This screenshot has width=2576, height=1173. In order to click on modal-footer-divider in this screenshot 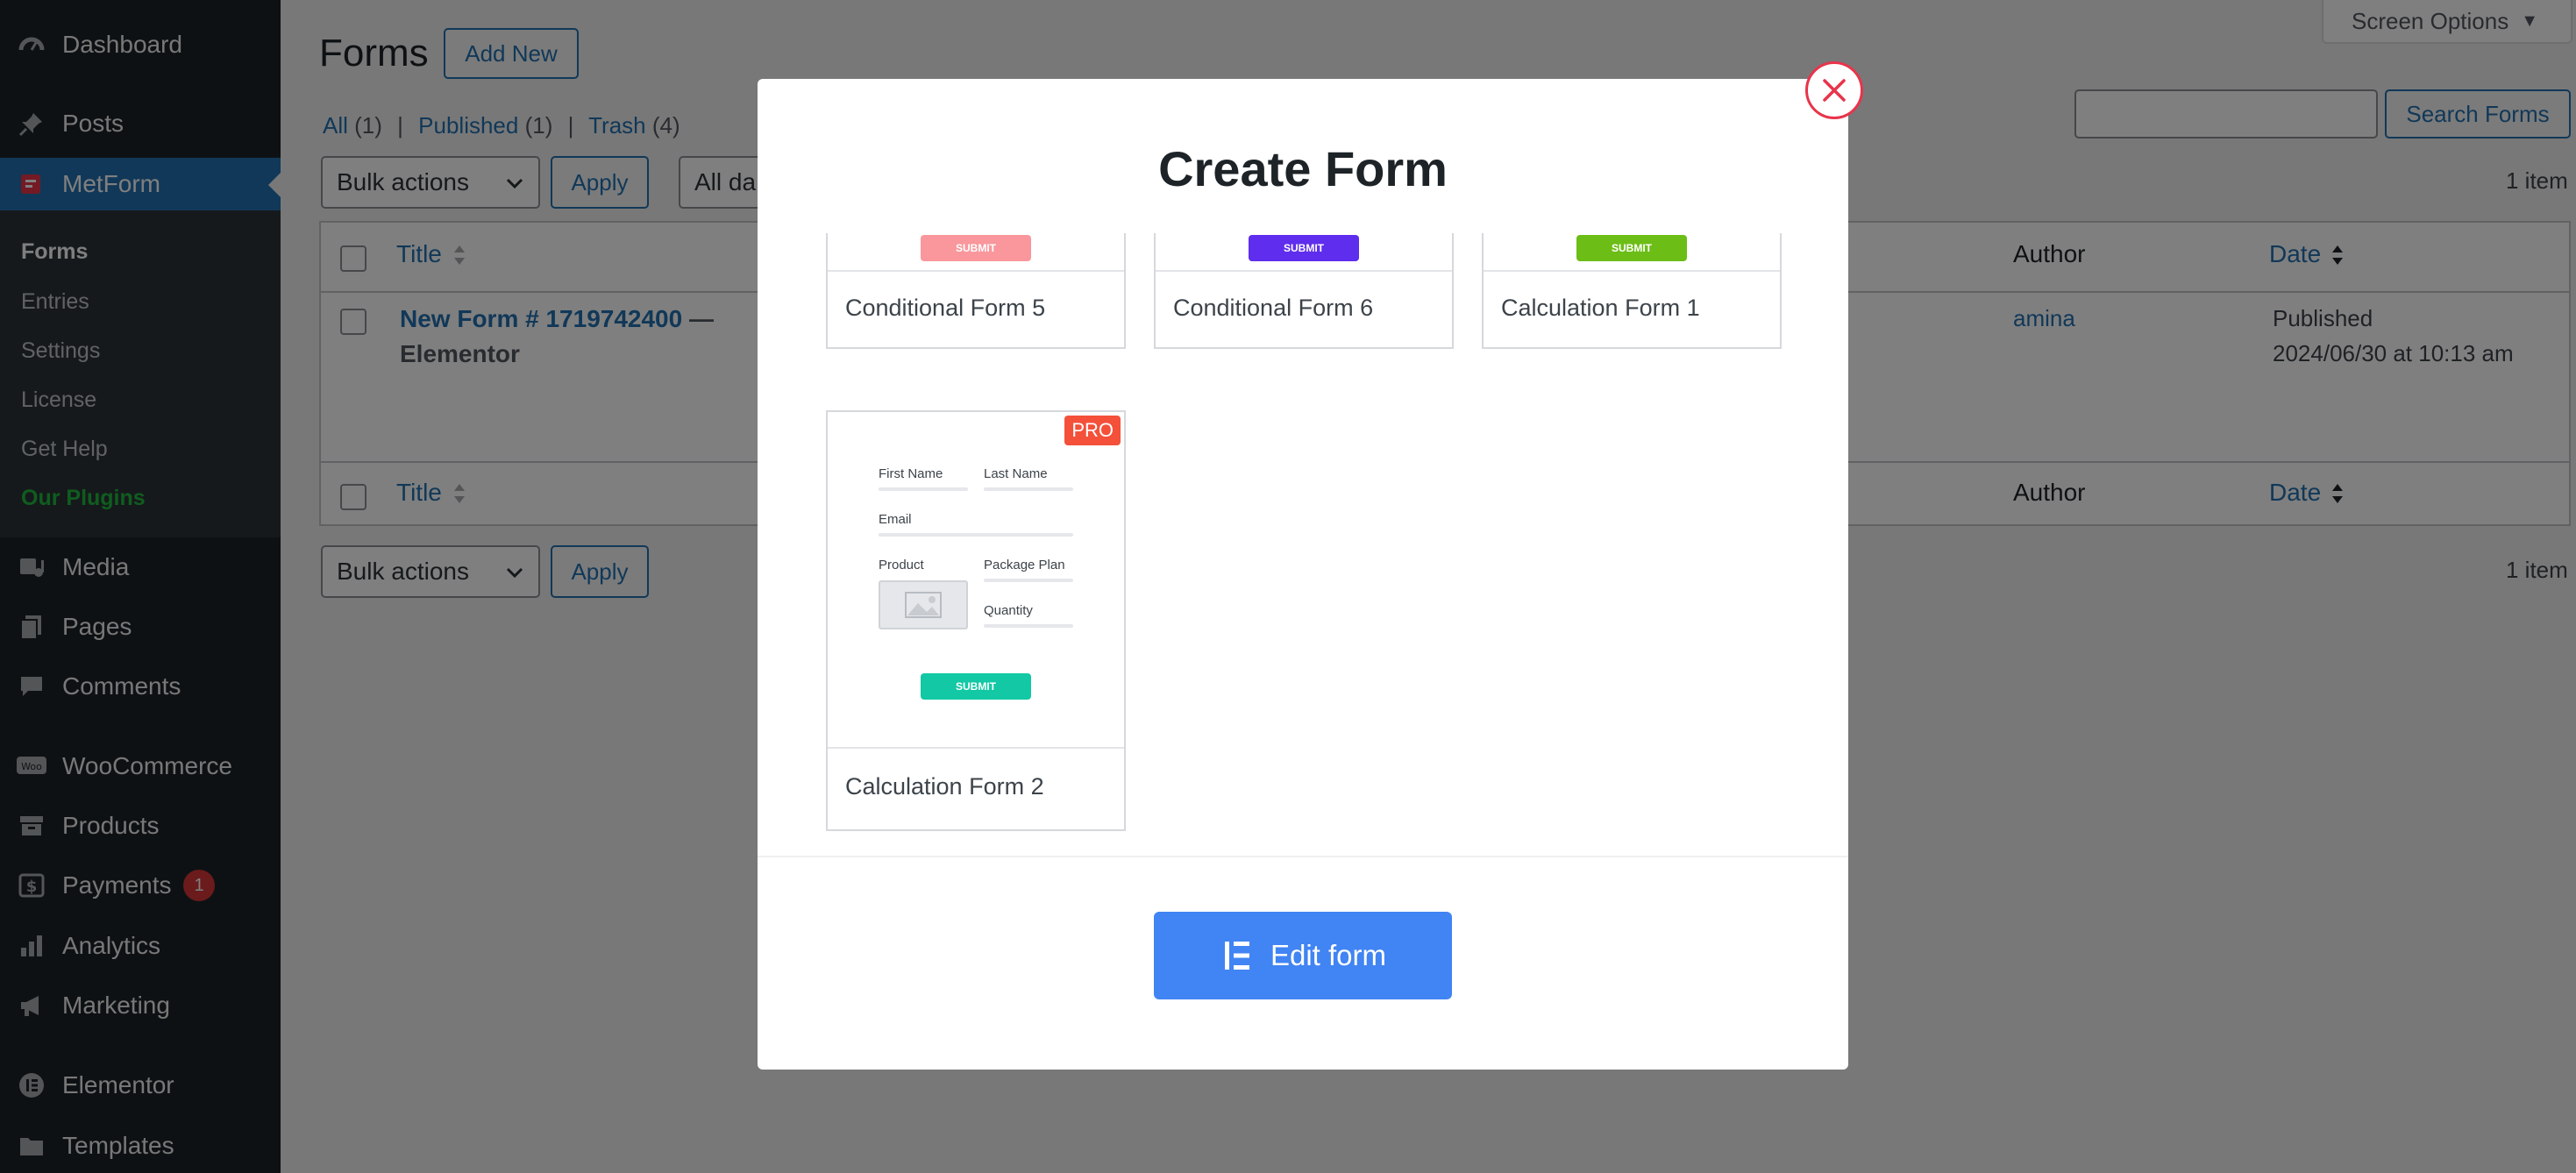, I will do `click(1303, 856)`.